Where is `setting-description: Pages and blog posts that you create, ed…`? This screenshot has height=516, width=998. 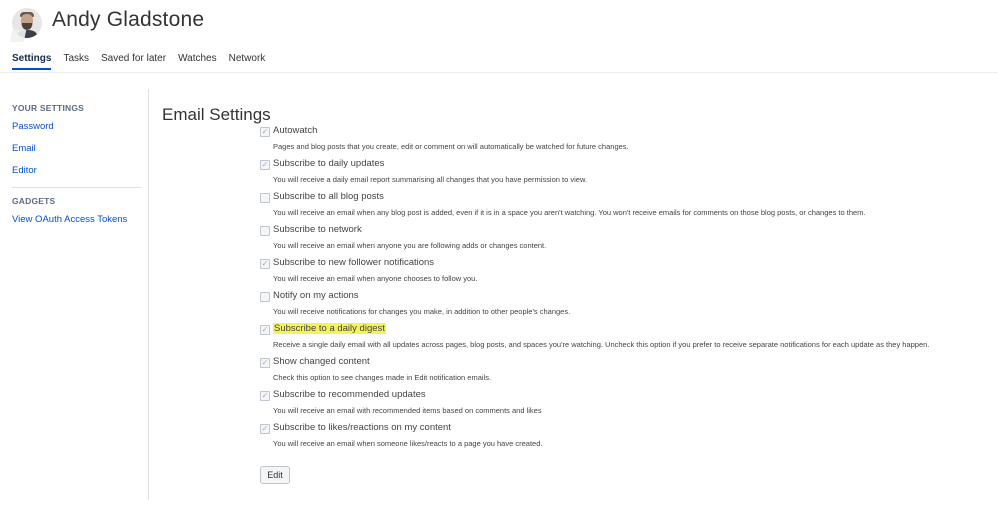
setting-description: Pages and blog posts that you create, ed… is located at coordinates (451, 146).